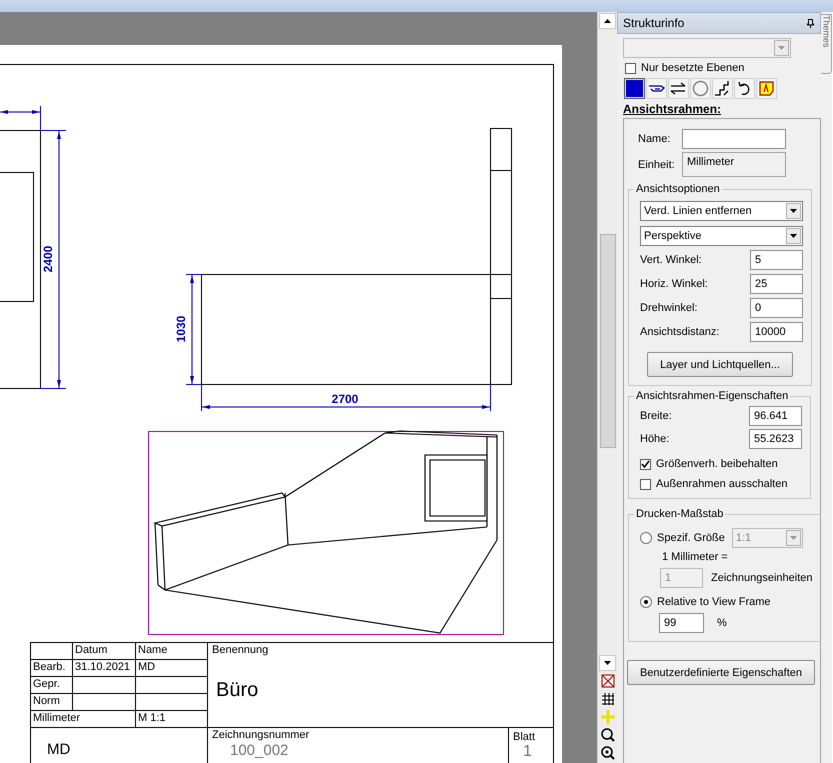  Describe the element at coordinates (172, 668) in the screenshot. I see `table-cell: MD` at that location.